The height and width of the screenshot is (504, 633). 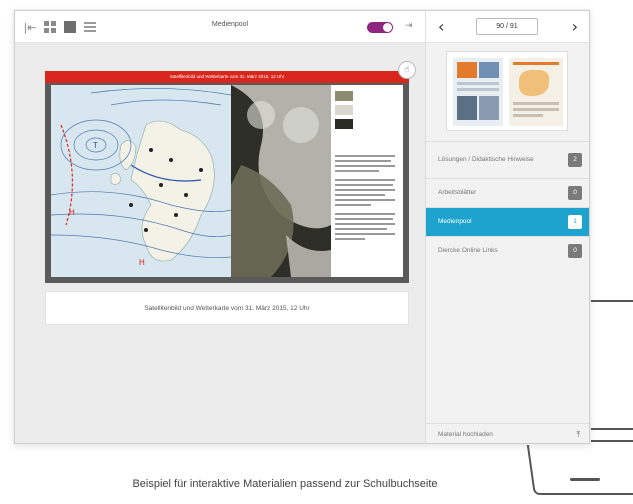 I want to click on toolbar-title: Medienpool, so click(x=230, y=24).